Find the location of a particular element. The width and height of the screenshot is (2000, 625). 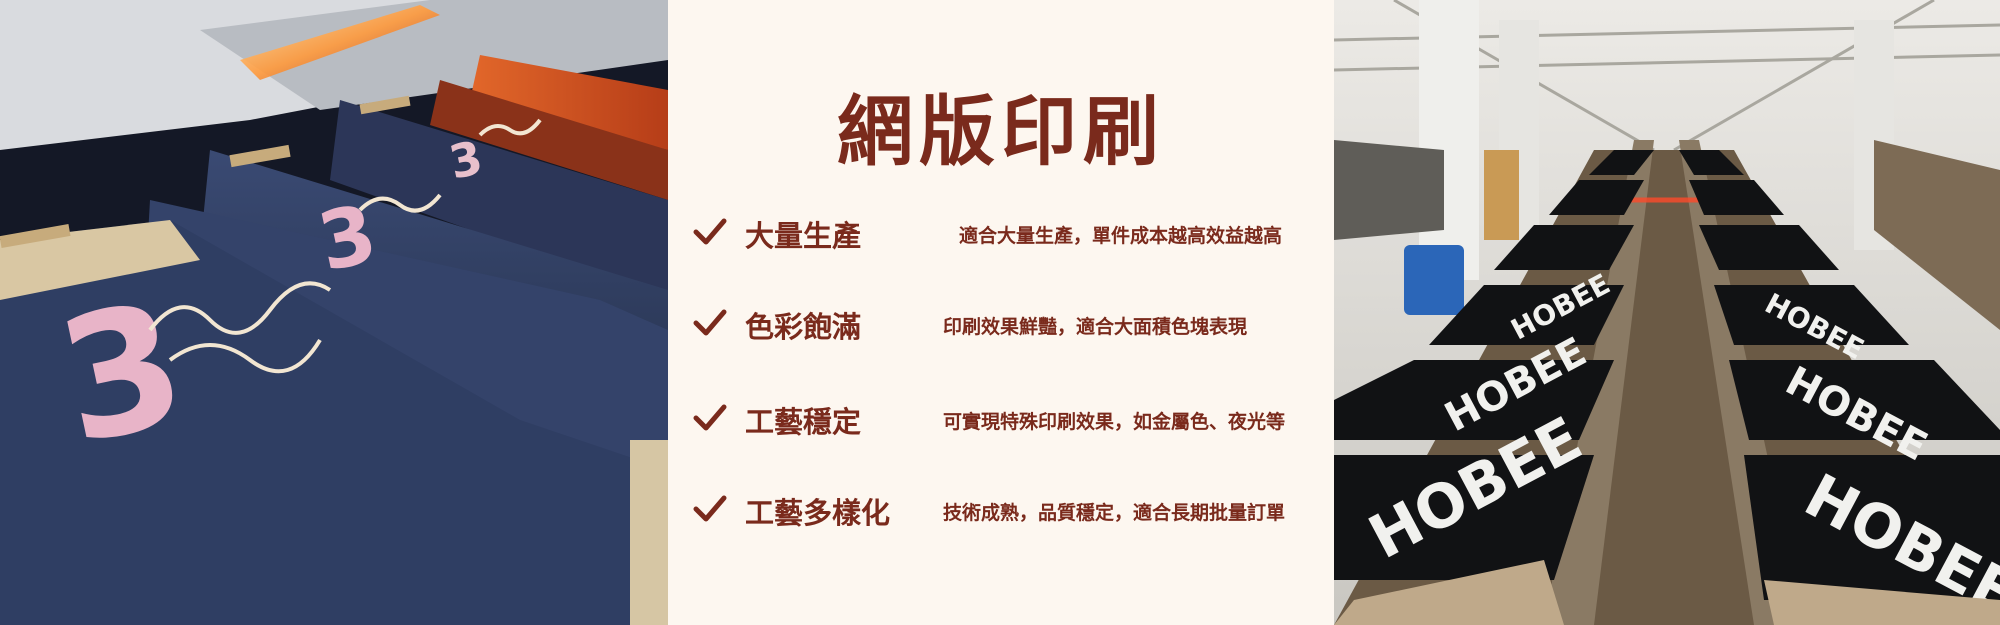

feature-title: 工藝穩定 is located at coordinates (803, 422).